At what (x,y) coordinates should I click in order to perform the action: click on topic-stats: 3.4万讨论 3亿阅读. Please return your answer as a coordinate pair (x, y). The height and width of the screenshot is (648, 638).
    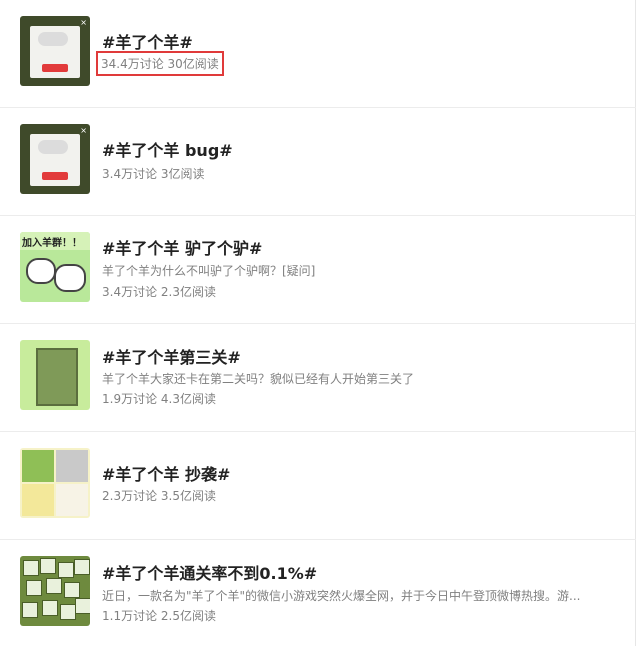
    Looking at the image, I should click on (153, 174).